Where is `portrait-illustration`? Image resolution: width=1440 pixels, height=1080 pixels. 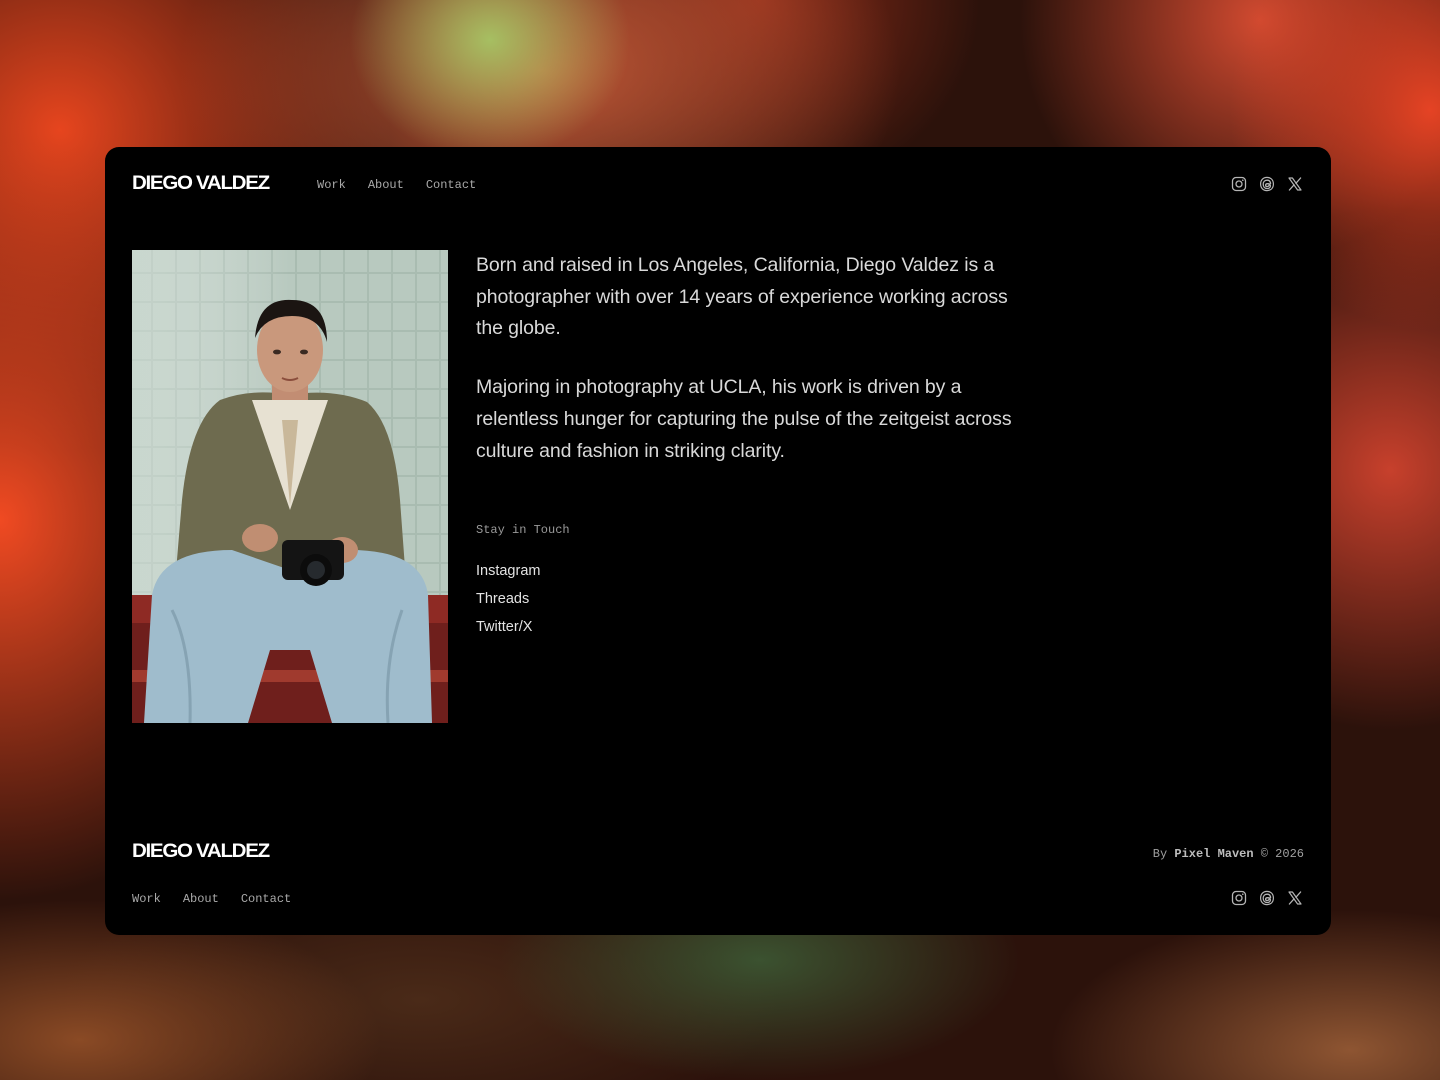 portrait-illustration is located at coordinates (290, 486).